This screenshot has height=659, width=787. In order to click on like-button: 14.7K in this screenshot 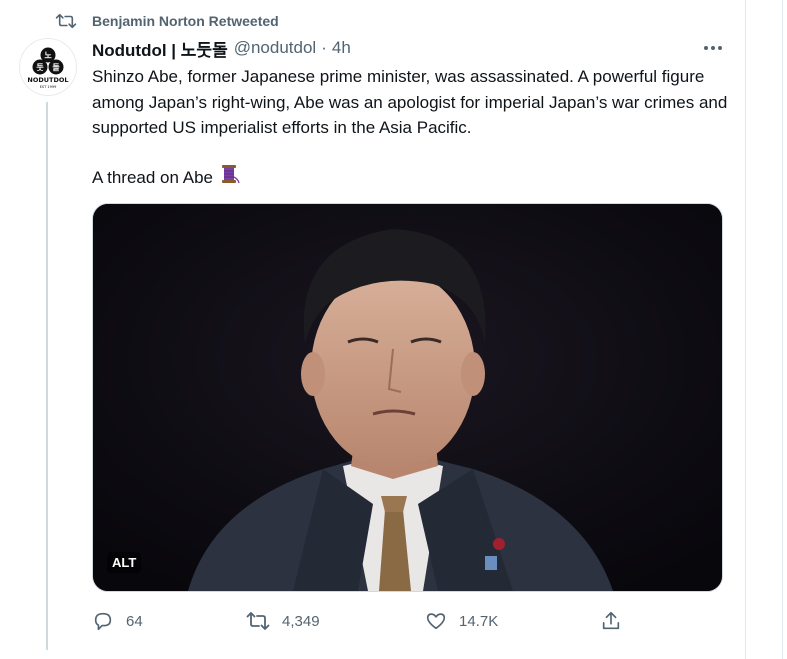, I will do `click(461, 621)`.